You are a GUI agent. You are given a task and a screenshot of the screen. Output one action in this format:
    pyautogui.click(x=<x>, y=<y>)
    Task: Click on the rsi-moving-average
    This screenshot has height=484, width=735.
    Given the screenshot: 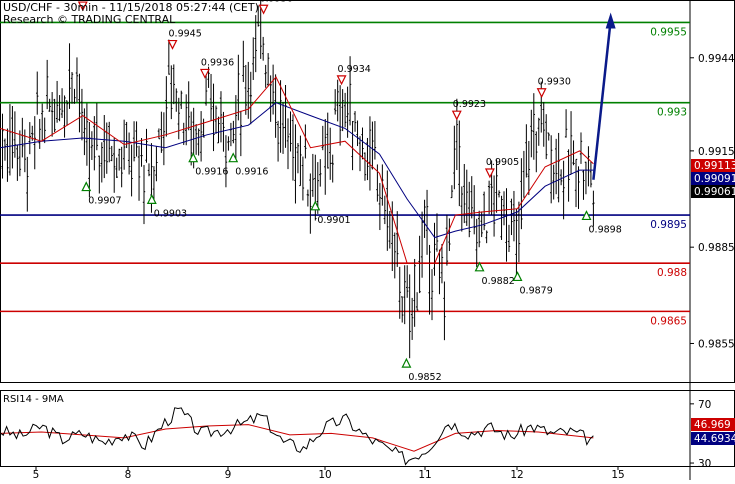 What is the action you would take?
    pyautogui.click(x=297, y=438)
    